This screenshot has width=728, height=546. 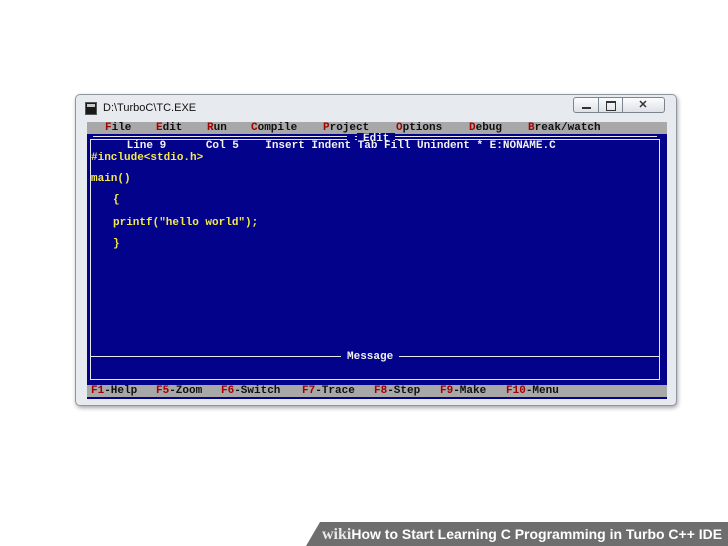 I want to click on menu-debug-label: ebug, so click(x=489, y=128).